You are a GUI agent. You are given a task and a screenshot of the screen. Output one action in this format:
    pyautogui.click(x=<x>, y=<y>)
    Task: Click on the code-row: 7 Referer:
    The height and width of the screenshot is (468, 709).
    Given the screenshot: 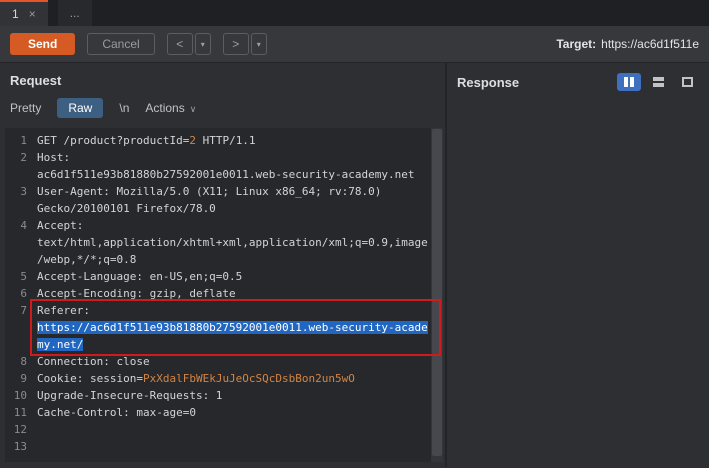 What is the action you would take?
    pyautogui.click(x=224, y=310)
    